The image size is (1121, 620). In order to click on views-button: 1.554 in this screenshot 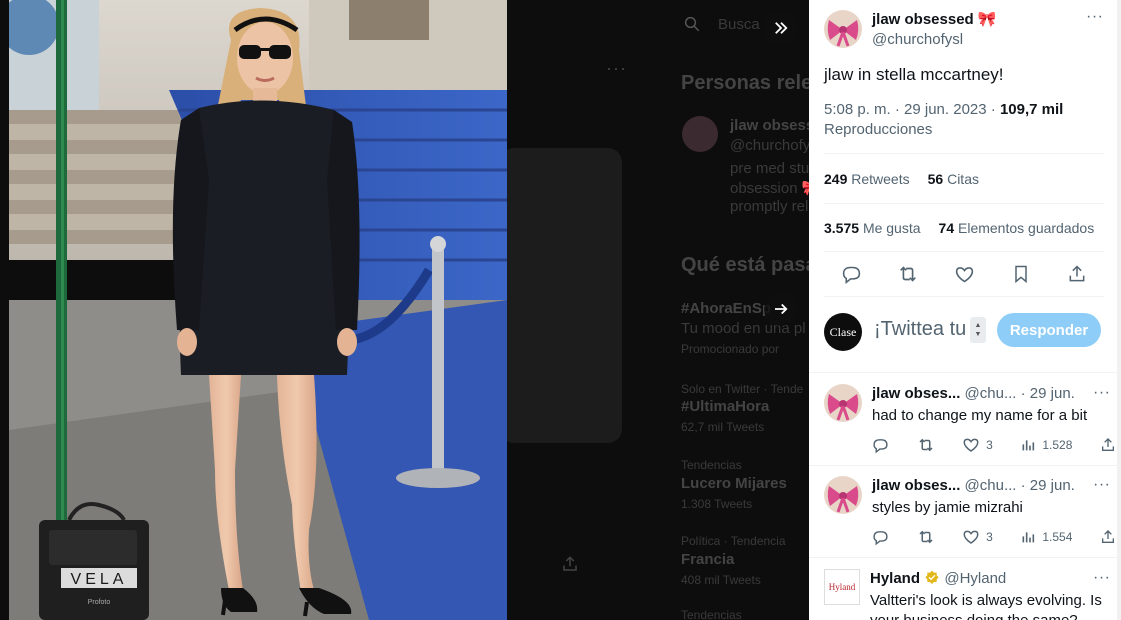, I will do `click(1046, 537)`.